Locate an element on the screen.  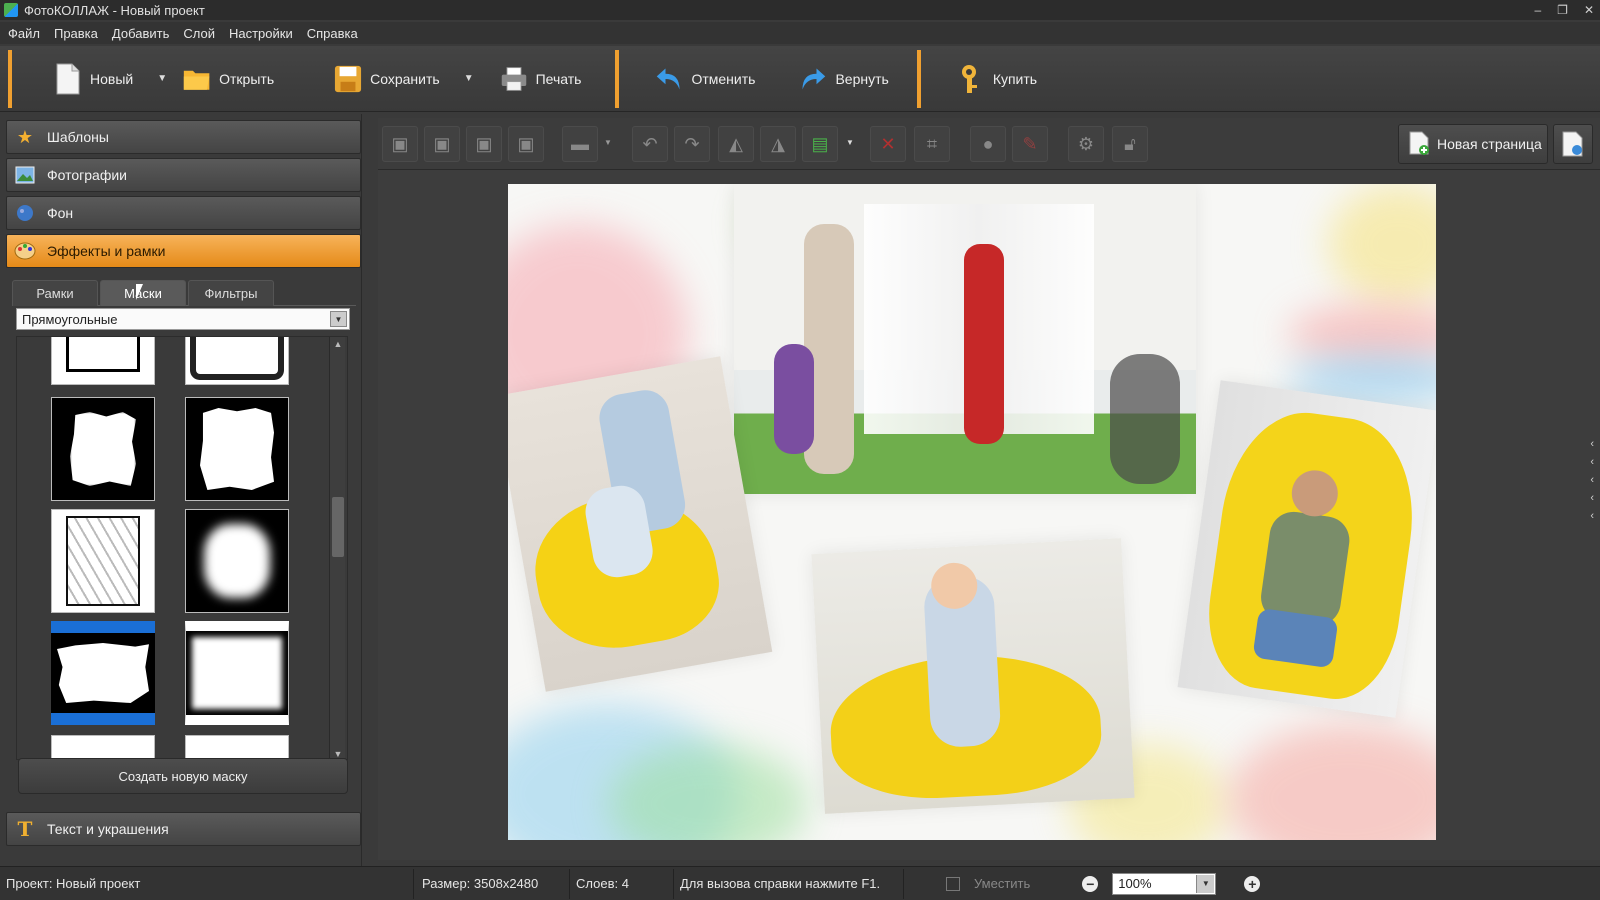
collage-photo-boy-beanbag is located at coordinates (1306, 549).